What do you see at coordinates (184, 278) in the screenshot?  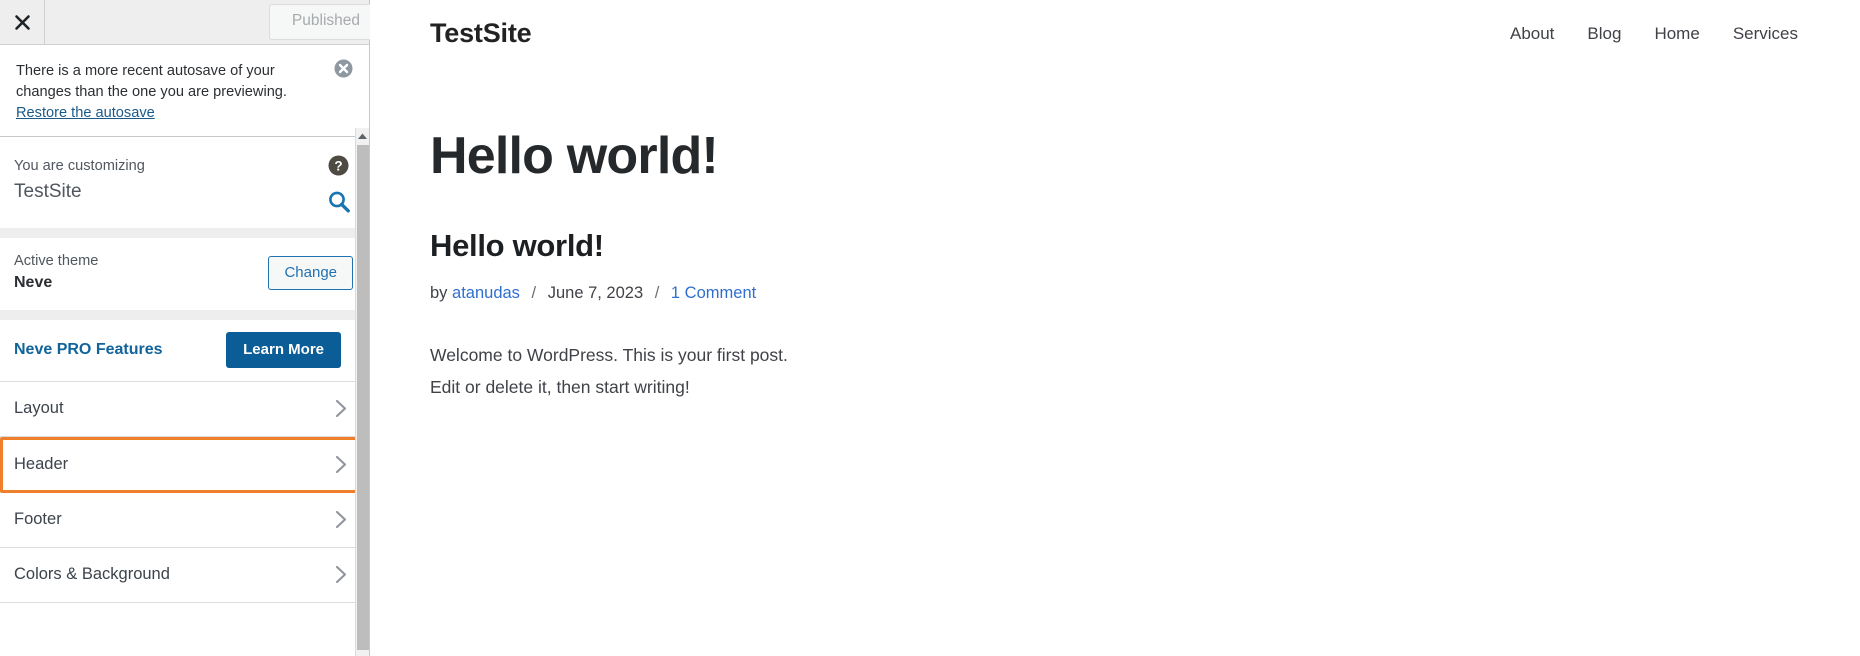 I see `active-theme-row: Active theme Neve Change` at bounding box center [184, 278].